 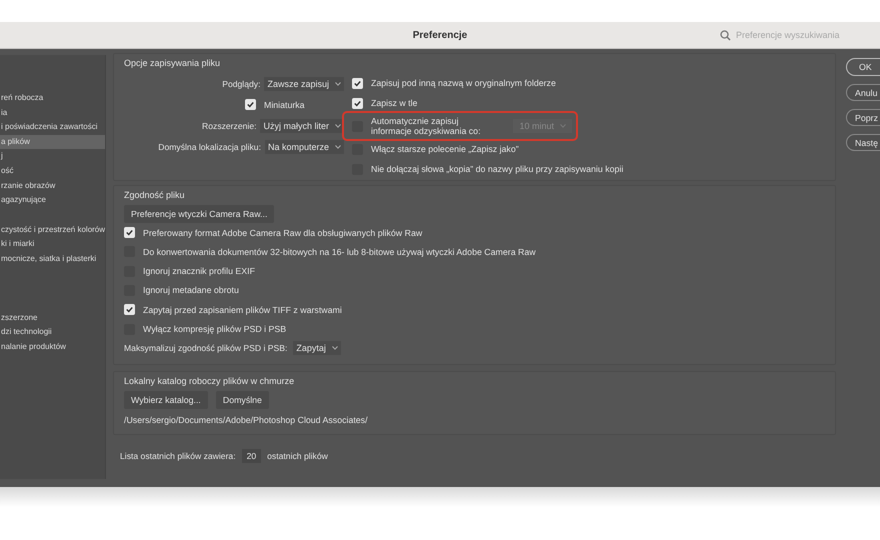 What do you see at coordinates (445, 149) in the screenshot?
I see `checkbox-label: Włącz starsze polecenie „Zapisz jako”` at bounding box center [445, 149].